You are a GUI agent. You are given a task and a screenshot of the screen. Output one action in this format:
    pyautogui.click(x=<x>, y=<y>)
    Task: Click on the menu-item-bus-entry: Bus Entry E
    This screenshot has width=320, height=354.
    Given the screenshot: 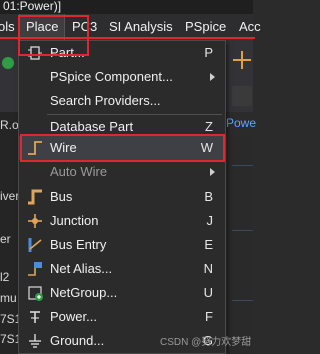 What is the action you would take?
    pyautogui.click(x=122, y=245)
    